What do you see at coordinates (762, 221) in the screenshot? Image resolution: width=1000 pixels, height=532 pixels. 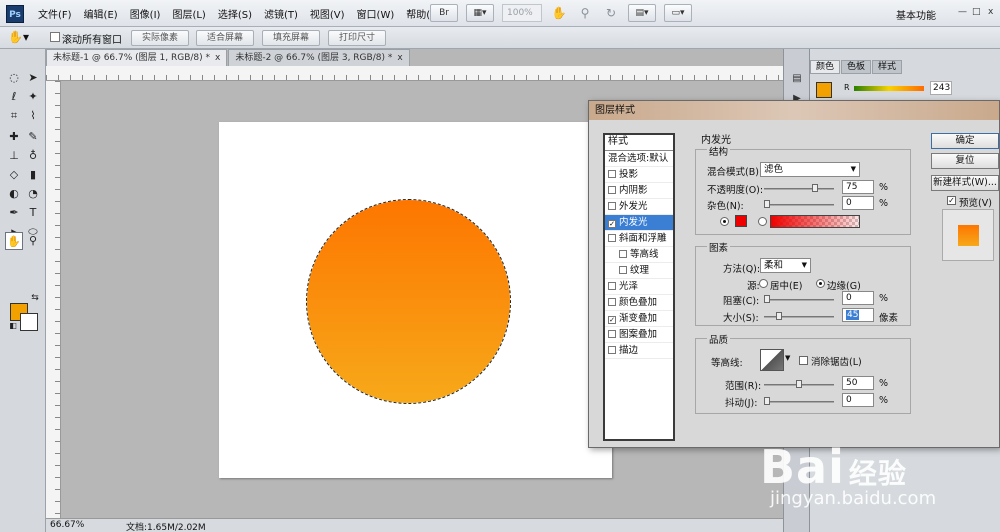 I see `gradient-radio` at bounding box center [762, 221].